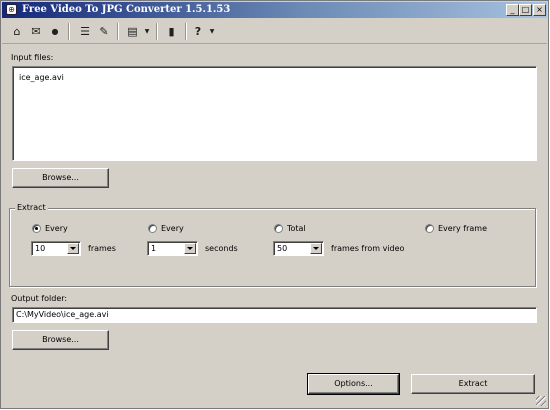  What do you see at coordinates (32, 57) in the screenshot?
I see `input-files-label: Input files:` at bounding box center [32, 57].